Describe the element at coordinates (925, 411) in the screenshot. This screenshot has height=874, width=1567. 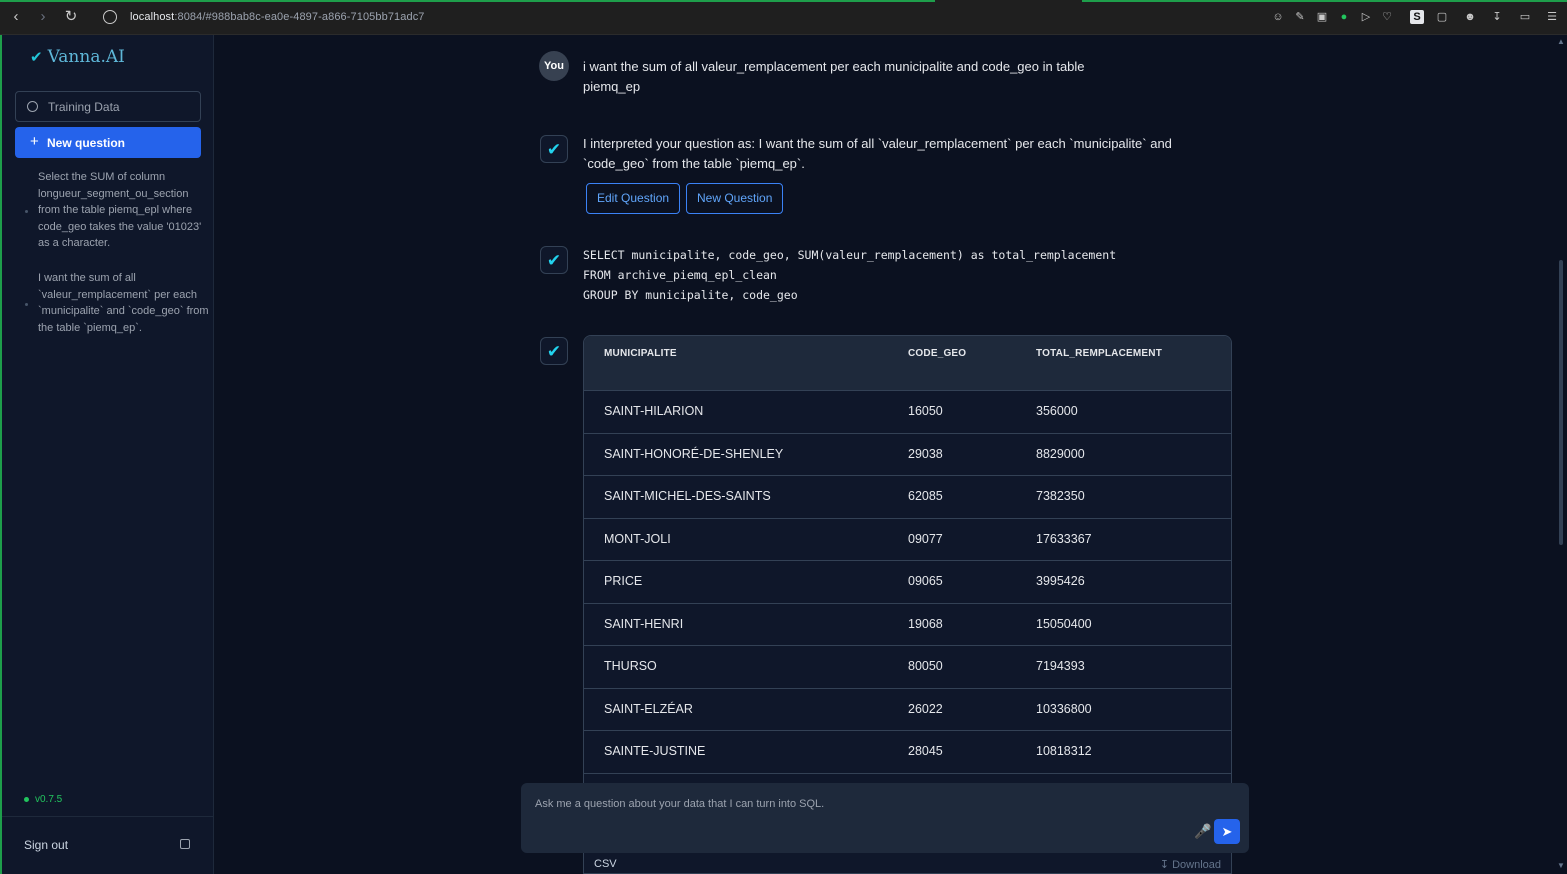
I see `cell-code-geo: 16050` at that location.